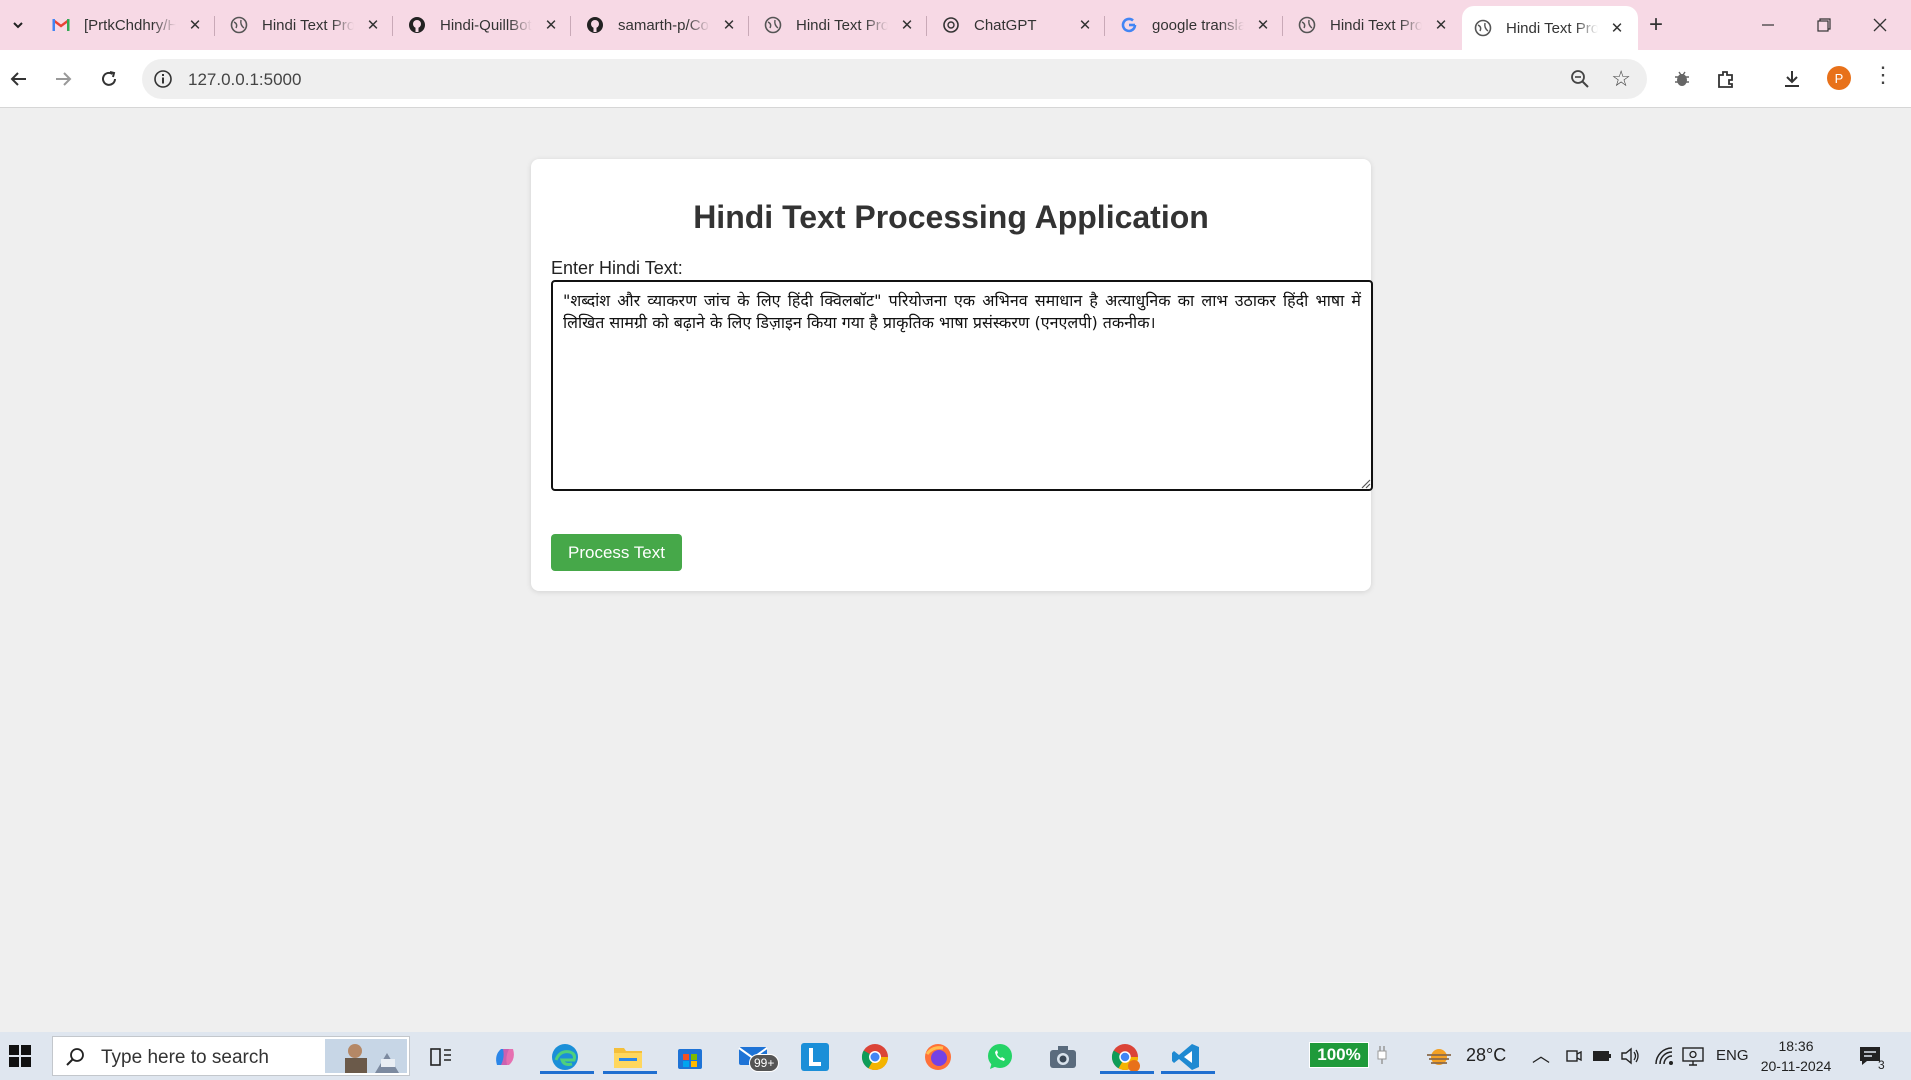 The height and width of the screenshot is (1080, 1911). What do you see at coordinates (1621, 79) in the screenshot?
I see `bookmark-star-icon: ☆` at bounding box center [1621, 79].